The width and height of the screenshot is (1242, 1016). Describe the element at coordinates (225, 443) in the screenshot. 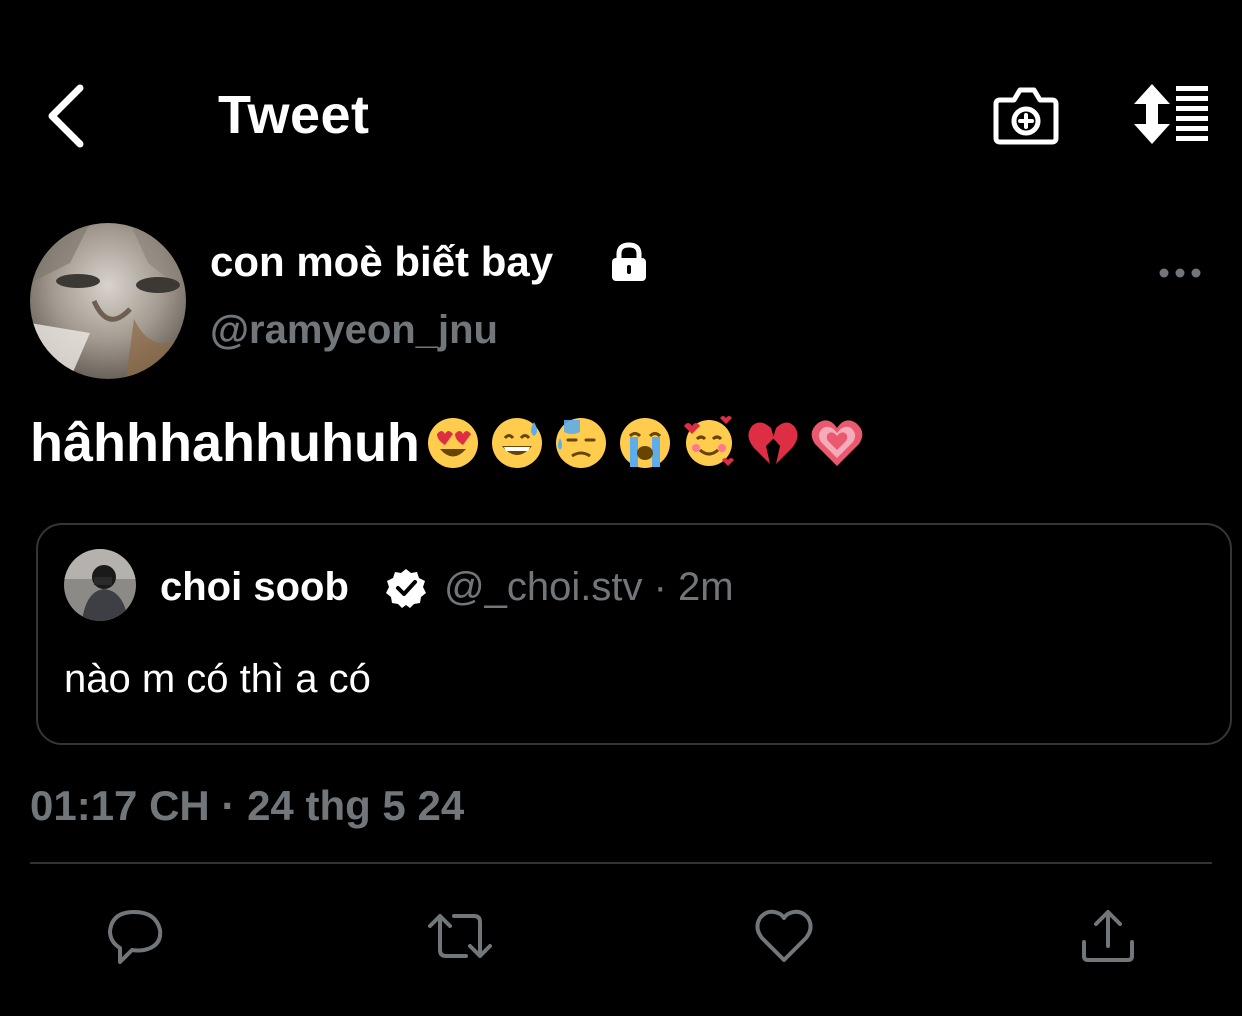

I see `tweet-text-content: hâhhhahhuhuh` at that location.